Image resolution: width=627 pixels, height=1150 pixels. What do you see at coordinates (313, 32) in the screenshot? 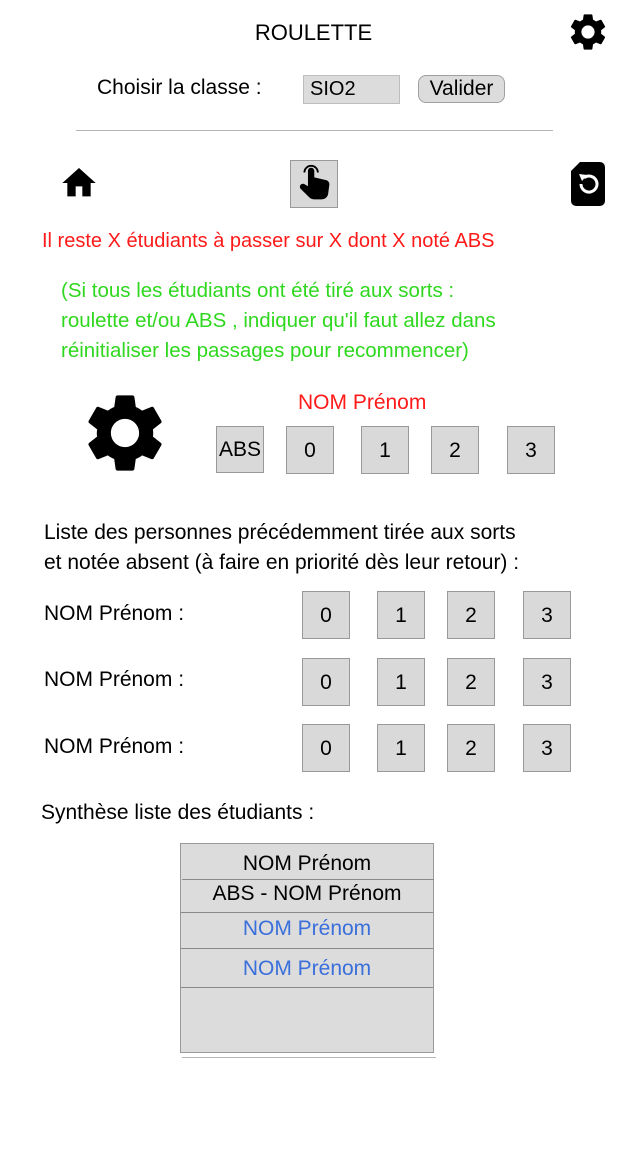
I see `page-title: ROULETTE` at bounding box center [313, 32].